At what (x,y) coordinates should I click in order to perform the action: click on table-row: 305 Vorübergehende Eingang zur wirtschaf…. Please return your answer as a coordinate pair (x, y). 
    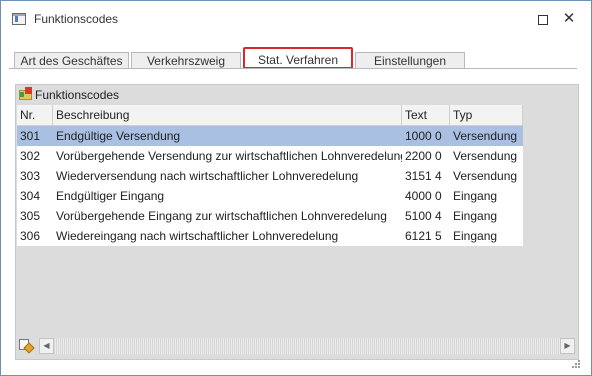
    Looking at the image, I should click on (270, 216).